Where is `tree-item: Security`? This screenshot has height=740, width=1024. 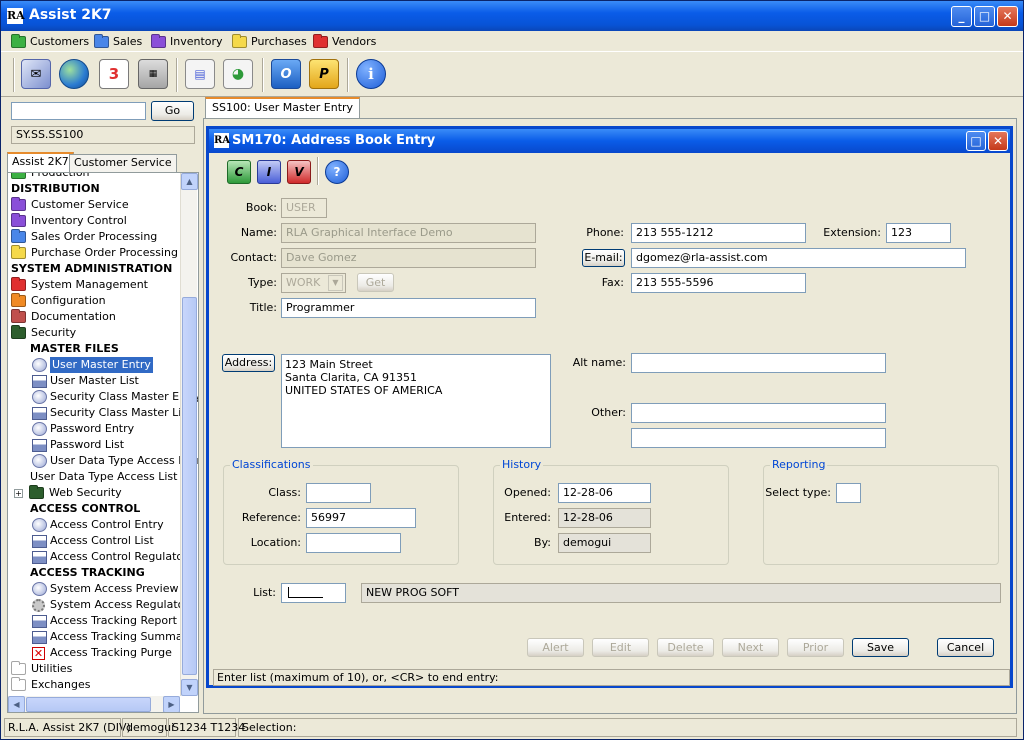
tree-item: Security is located at coordinates (43, 333).